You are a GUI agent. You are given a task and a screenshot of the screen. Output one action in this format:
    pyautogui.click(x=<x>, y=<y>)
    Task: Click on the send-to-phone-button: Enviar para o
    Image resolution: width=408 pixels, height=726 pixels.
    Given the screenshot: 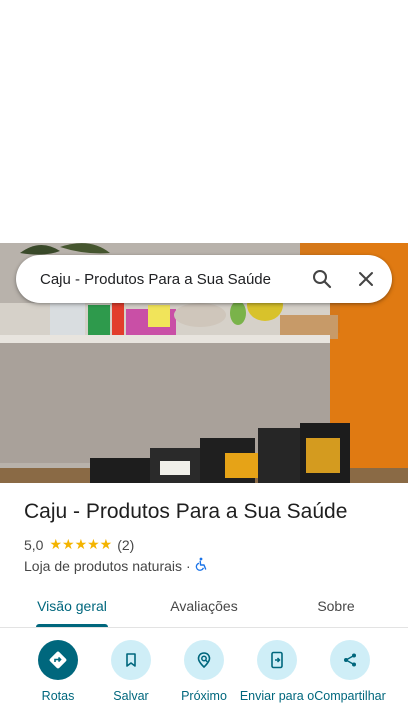 What is the action you would take?
    pyautogui.click(x=277, y=671)
    